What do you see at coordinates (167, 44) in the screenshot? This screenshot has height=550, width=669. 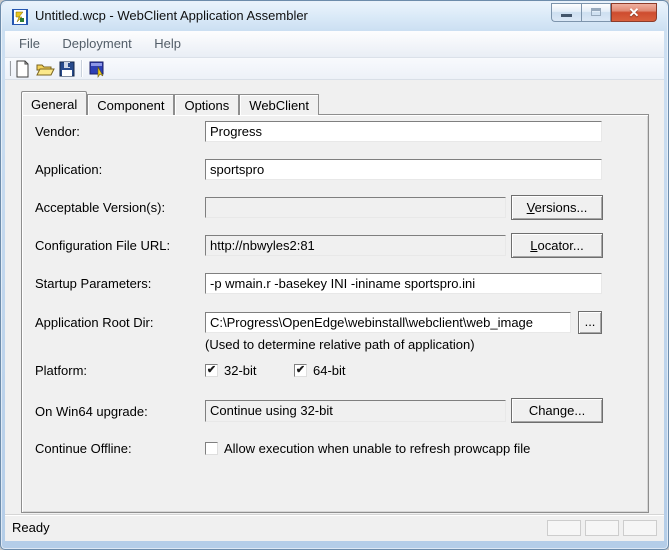 I see `menu-help: Help` at bounding box center [167, 44].